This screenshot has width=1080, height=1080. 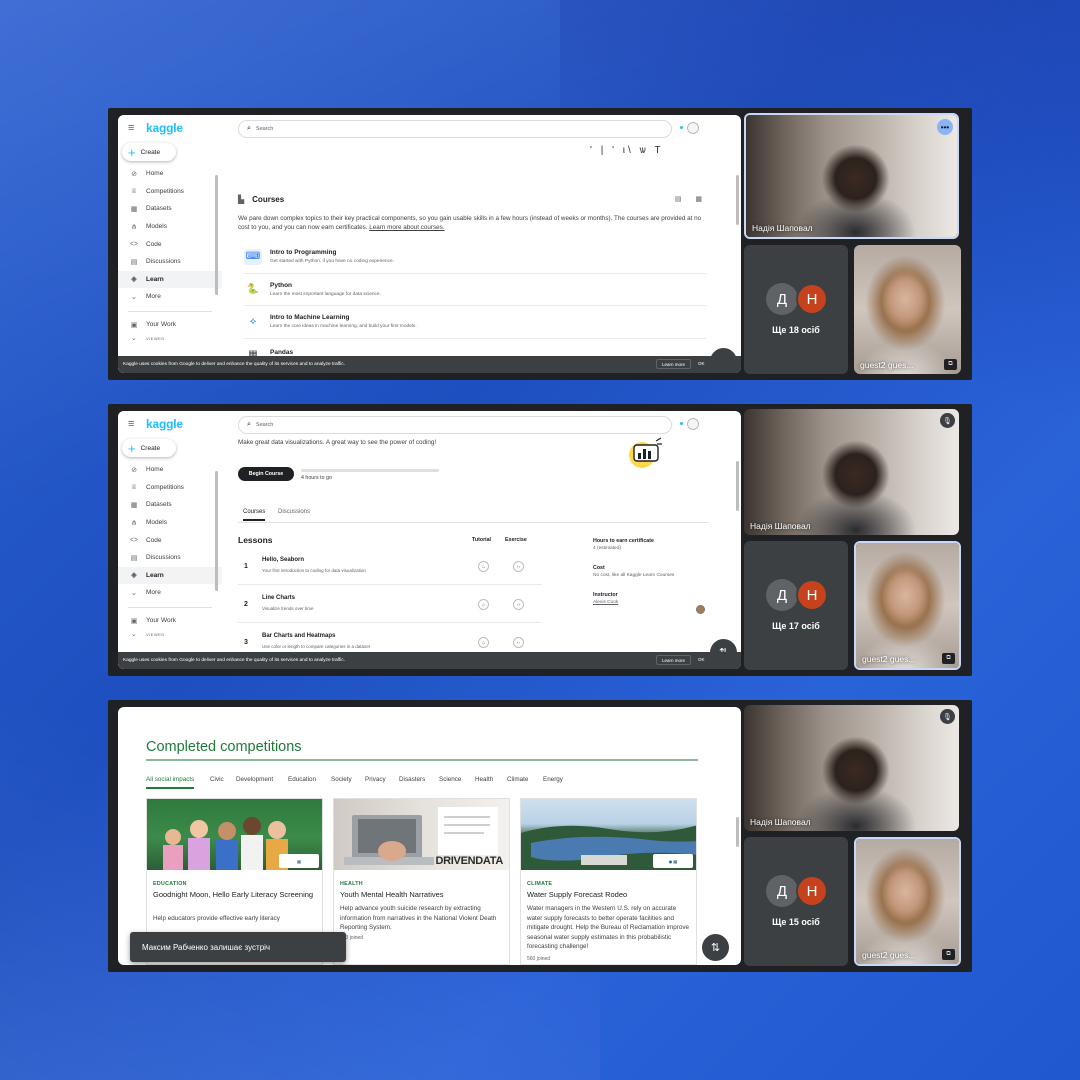 What do you see at coordinates (422, 760) in the screenshot?
I see `title-underline` at bounding box center [422, 760].